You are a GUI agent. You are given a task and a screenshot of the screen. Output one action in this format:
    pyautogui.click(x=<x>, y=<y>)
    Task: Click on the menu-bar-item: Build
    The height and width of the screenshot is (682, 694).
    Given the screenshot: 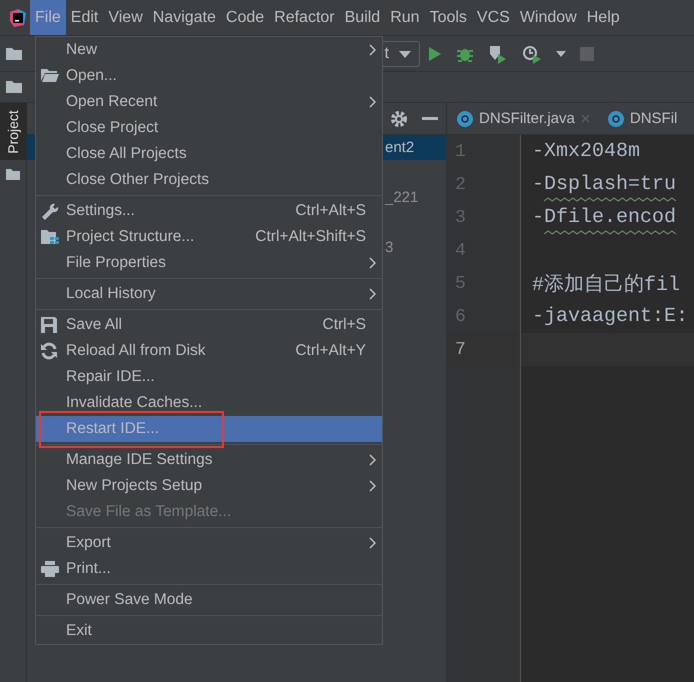 What is the action you would take?
    pyautogui.click(x=363, y=17)
    